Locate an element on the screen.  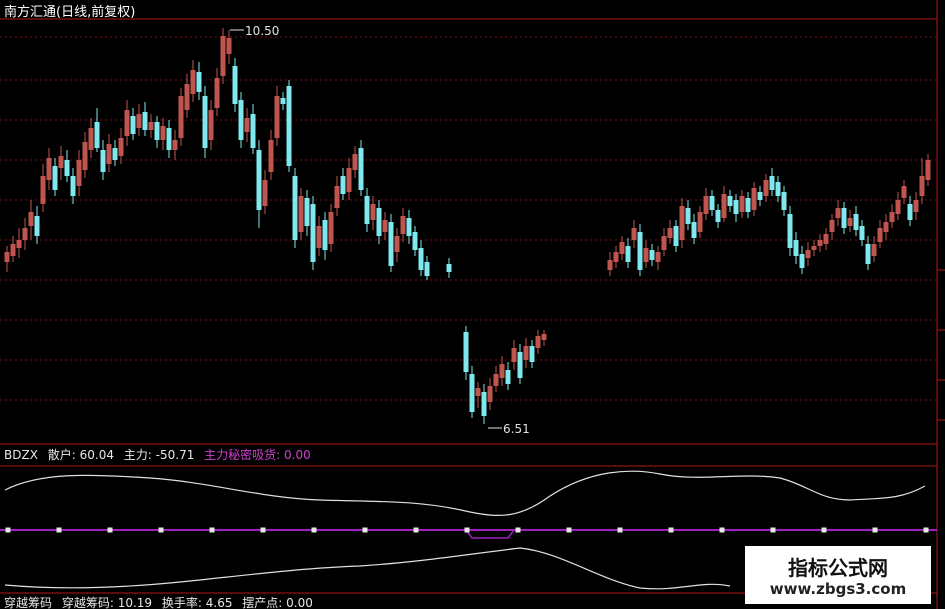
bottom-legend: 穿越筹码 穿越筹码: 10.19 换手率: 4.65 摆产点: 0.00 is located at coordinates (161, 601).